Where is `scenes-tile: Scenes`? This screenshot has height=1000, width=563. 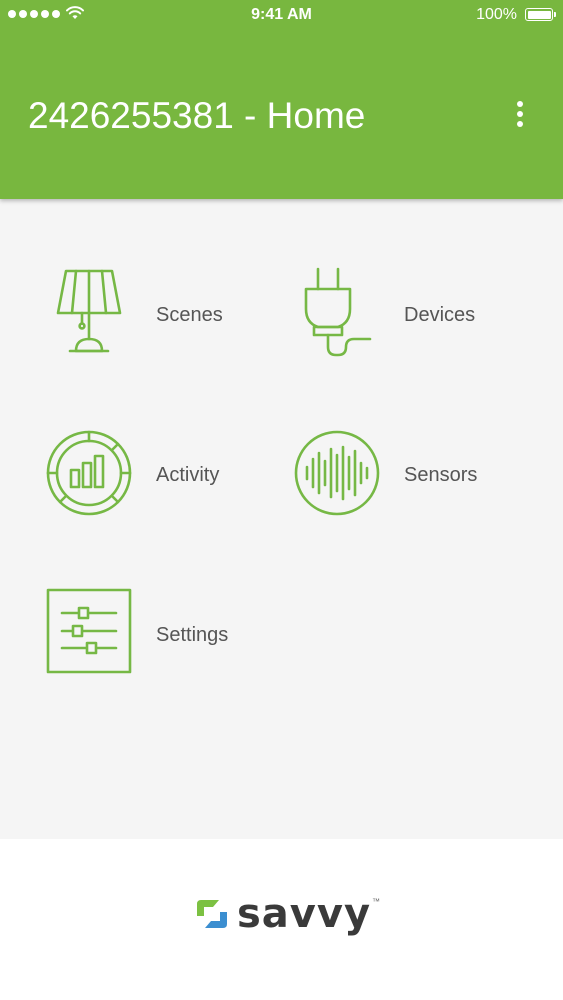 scenes-tile: Scenes is located at coordinates (166, 313).